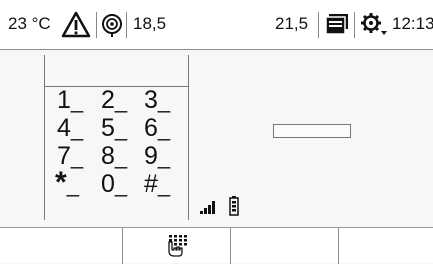  What do you see at coordinates (157, 156) in the screenshot?
I see `key-9: 9_` at bounding box center [157, 156].